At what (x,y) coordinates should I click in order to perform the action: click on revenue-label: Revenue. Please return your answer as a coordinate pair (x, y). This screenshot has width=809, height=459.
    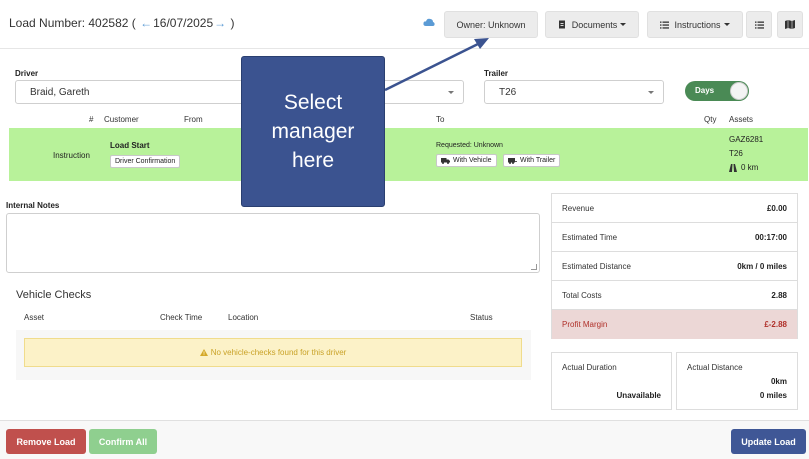
    Looking at the image, I should click on (578, 208).